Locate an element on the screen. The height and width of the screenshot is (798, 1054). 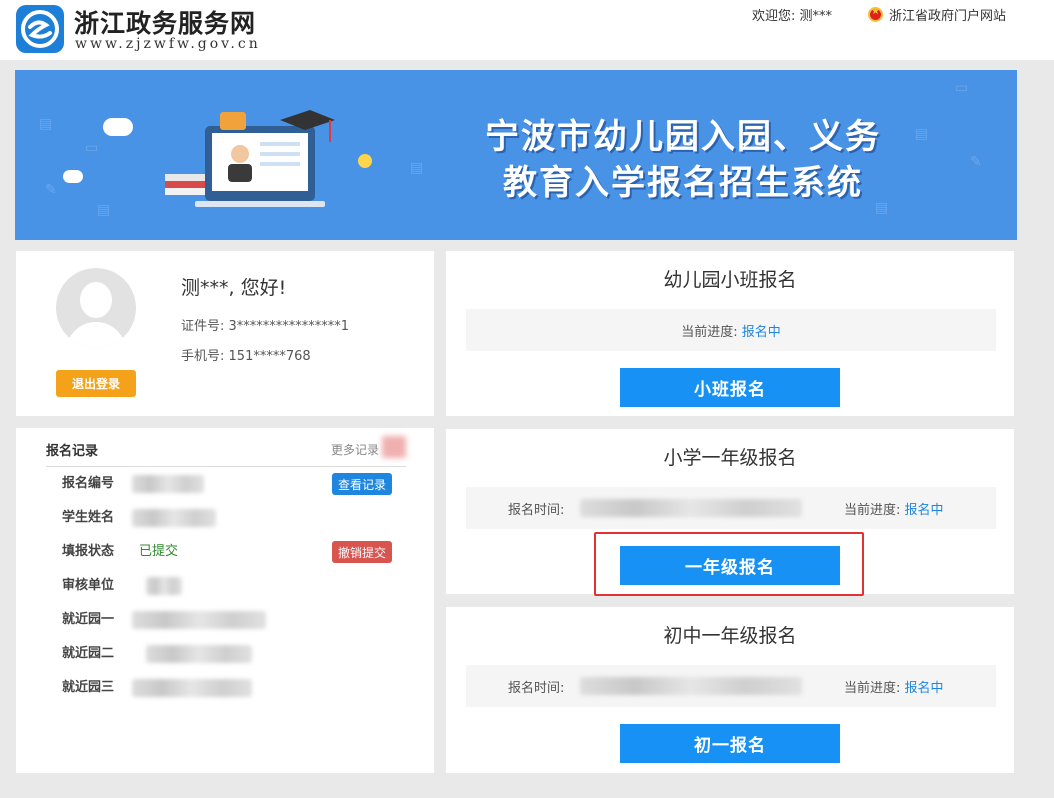
divider is located at coordinates (226, 466).